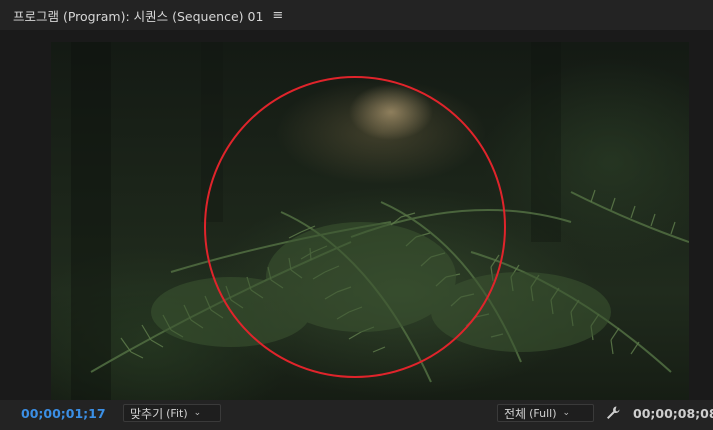 Image resolution: width=713 pixels, height=430 pixels. What do you see at coordinates (147, 413) in the screenshot?
I see `zoom-label: 맞추기` at bounding box center [147, 413].